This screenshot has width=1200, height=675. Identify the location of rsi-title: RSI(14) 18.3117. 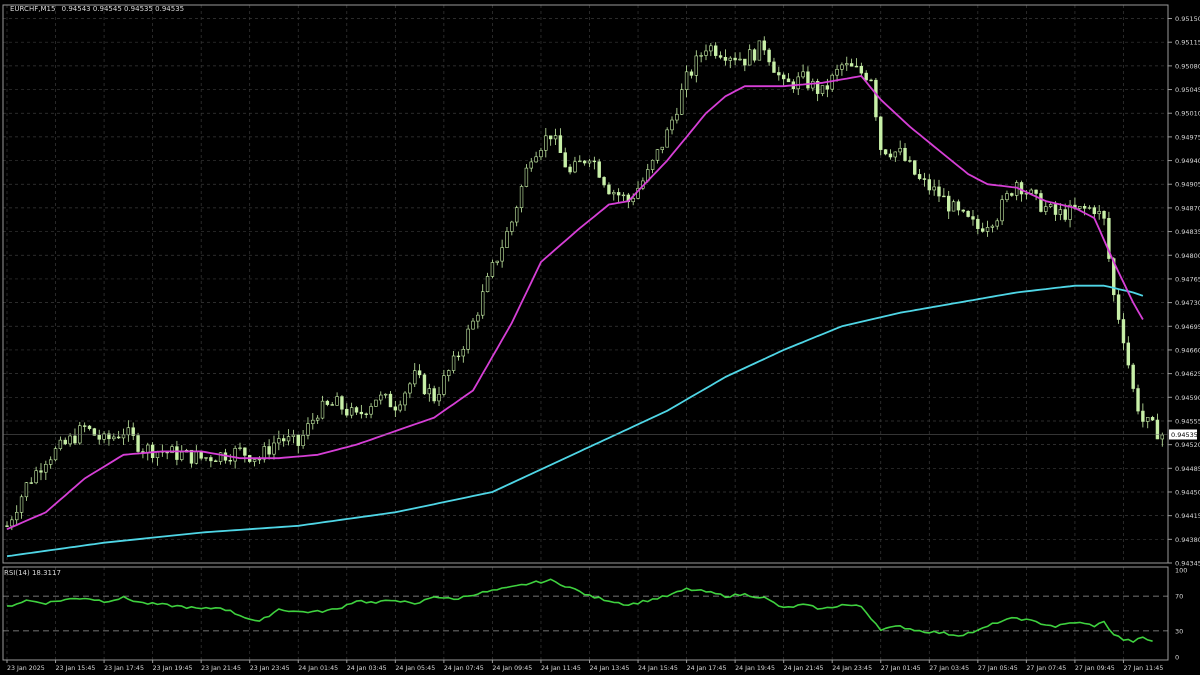
(32, 573).